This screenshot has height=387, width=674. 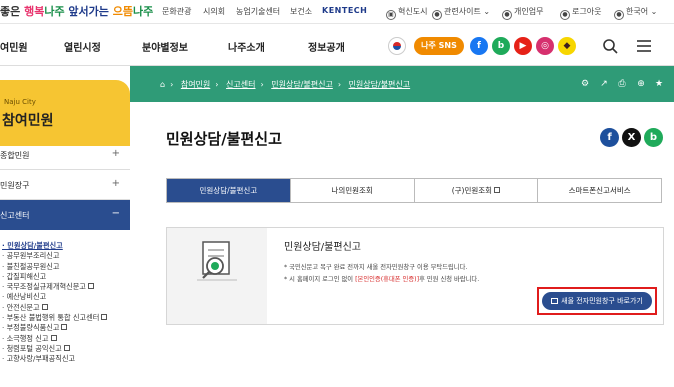 I want to click on submenu-item: · 갑질피해신고, so click(x=65, y=277).